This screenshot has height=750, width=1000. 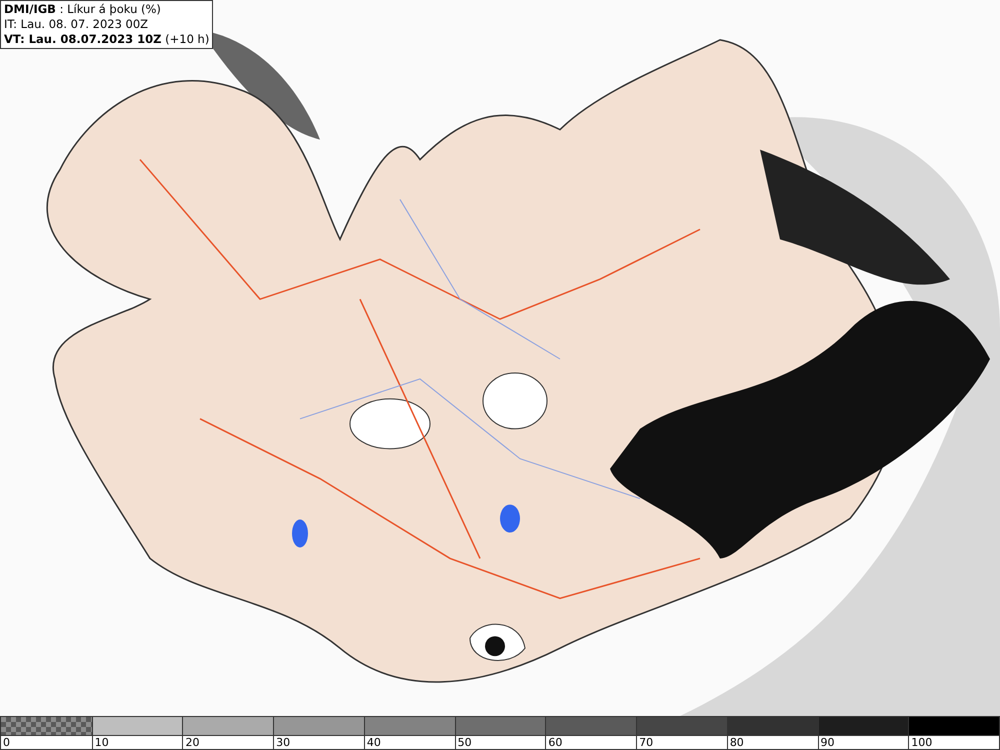 I want to click on info-line: IT: Lau. 08. 07. 2023 00Z, so click(x=77, y=24).